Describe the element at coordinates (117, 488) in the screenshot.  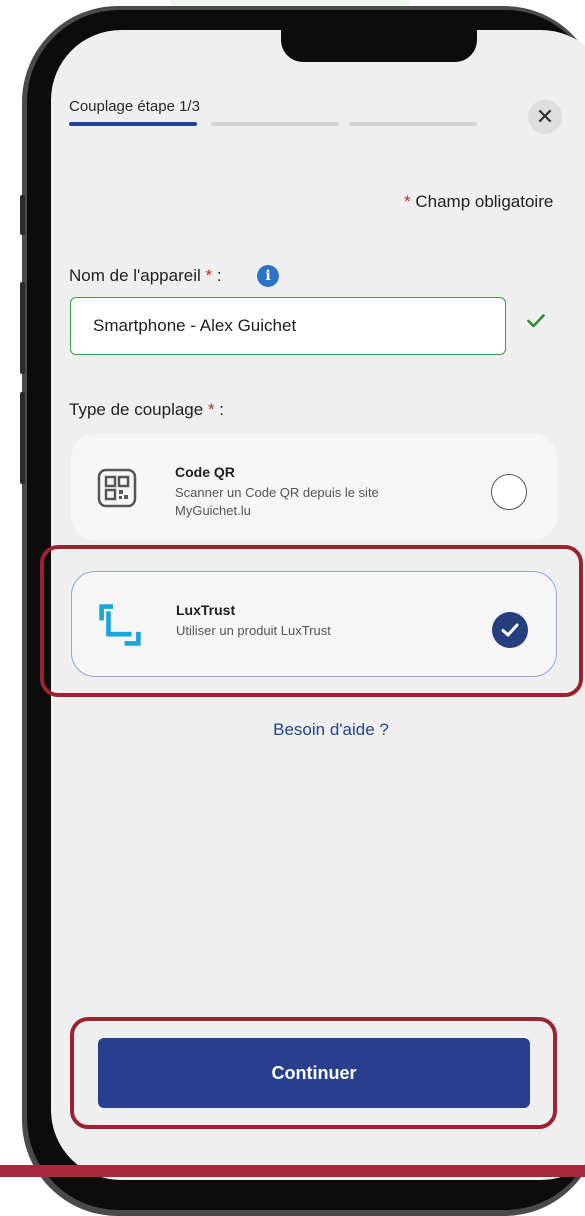
I see `qr-code-icon` at that location.